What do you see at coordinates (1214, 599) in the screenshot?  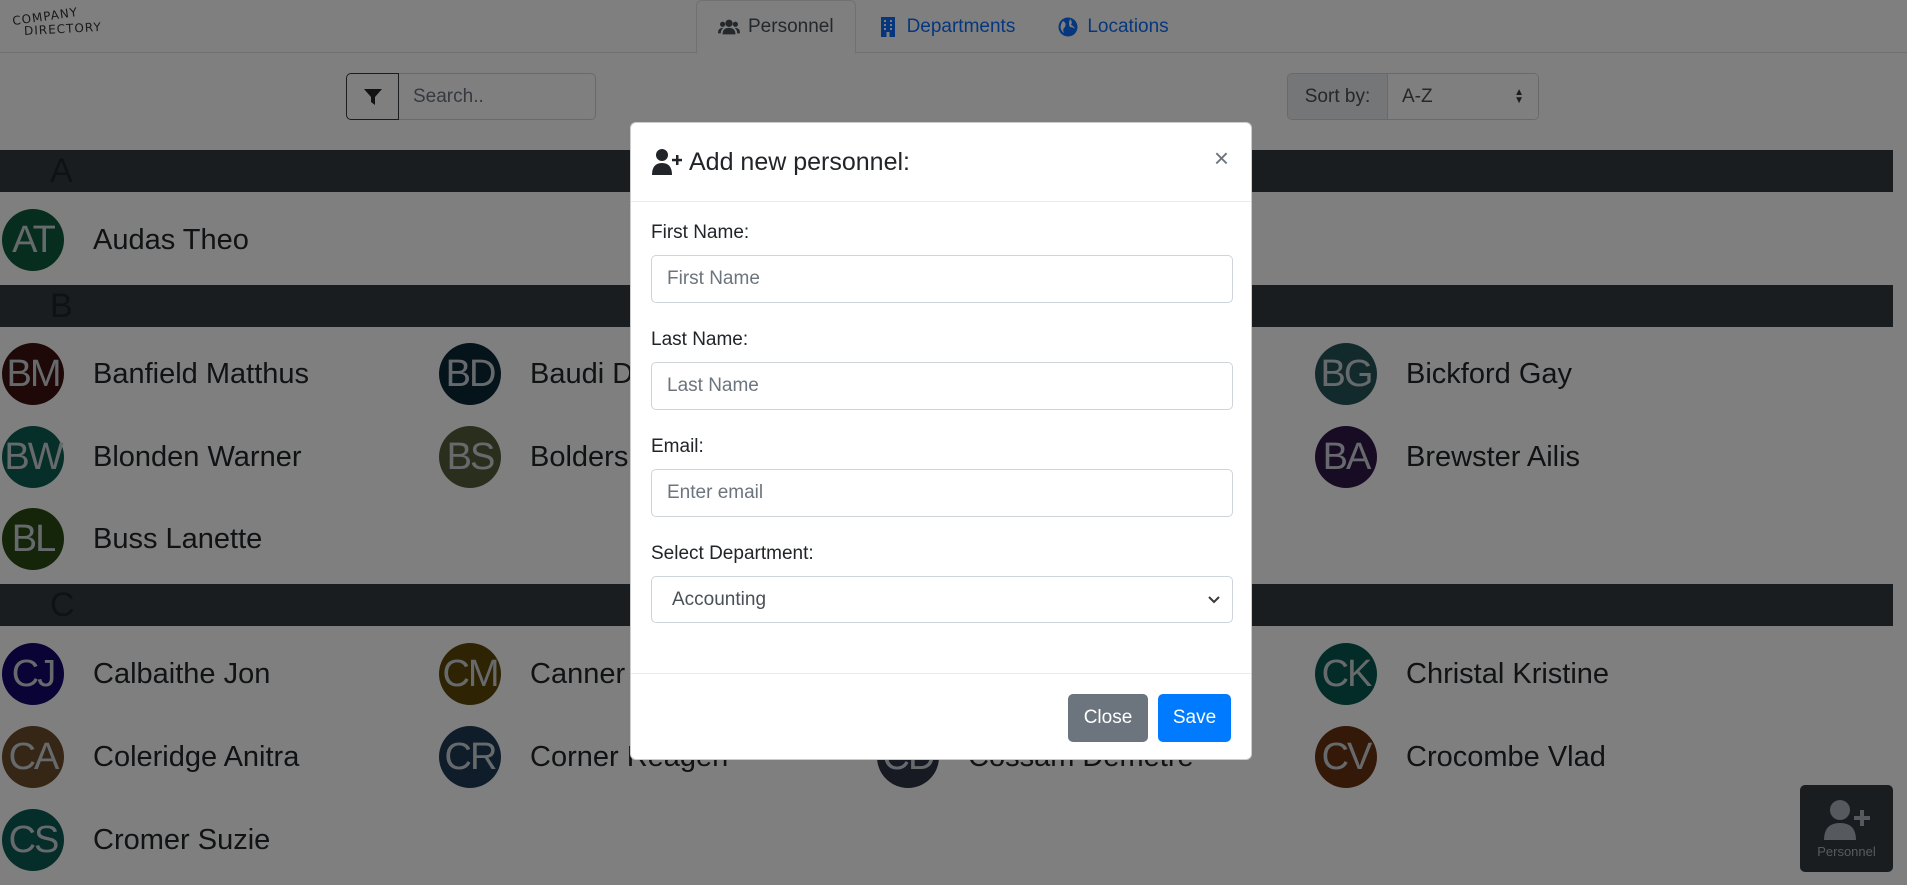 I see `chevron-down-icon` at bounding box center [1214, 599].